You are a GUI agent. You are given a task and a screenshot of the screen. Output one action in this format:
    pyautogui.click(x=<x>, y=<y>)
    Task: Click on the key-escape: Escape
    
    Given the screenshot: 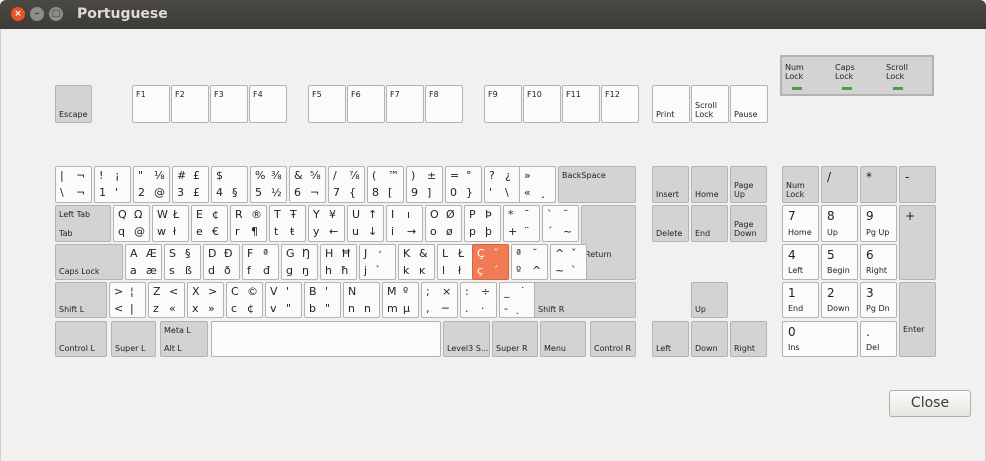 What is the action you would take?
    pyautogui.click(x=73, y=104)
    